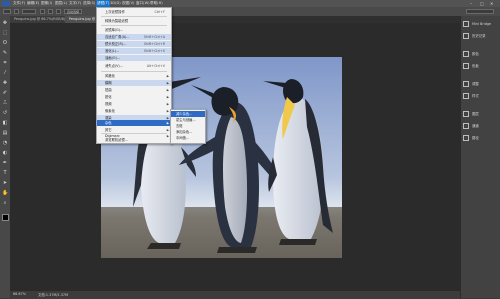 The width and height of the screenshot is (500, 299). Describe the element at coordinates (155, 66) in the screenshot. I see `item-shortcut: Alt+Ctrl+V` at that location.